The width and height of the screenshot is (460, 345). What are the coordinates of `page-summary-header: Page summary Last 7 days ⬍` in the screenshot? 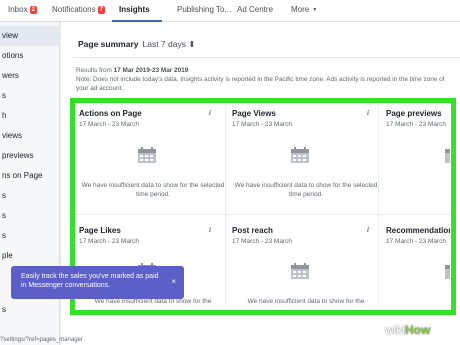 It's located at (136, 44).